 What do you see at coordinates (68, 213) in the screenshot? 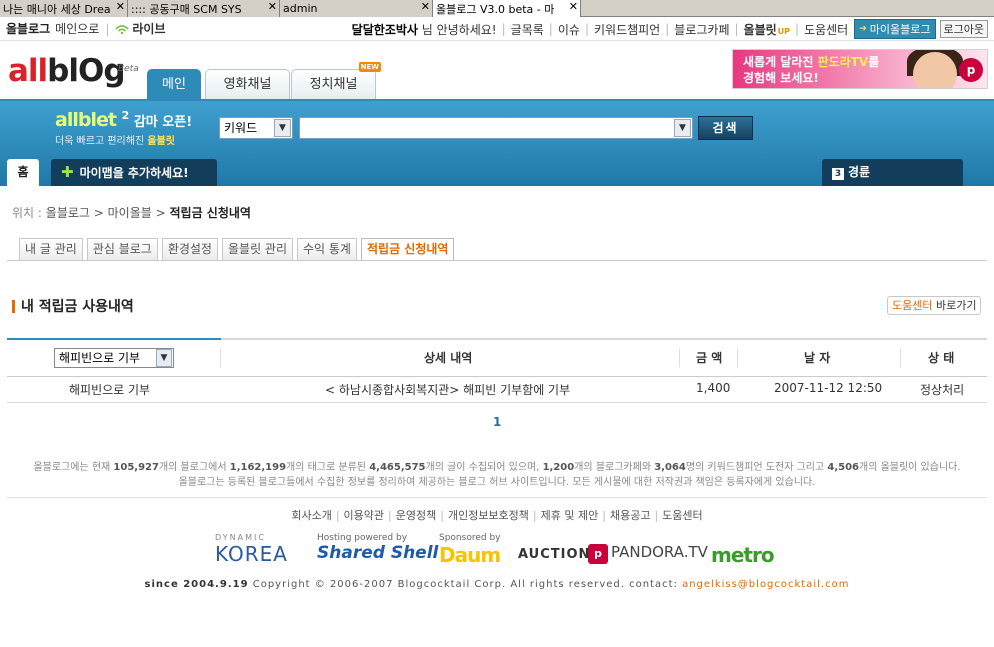
I see `breadcrumb-item: 올블로그` at bounding box center [68, 213].